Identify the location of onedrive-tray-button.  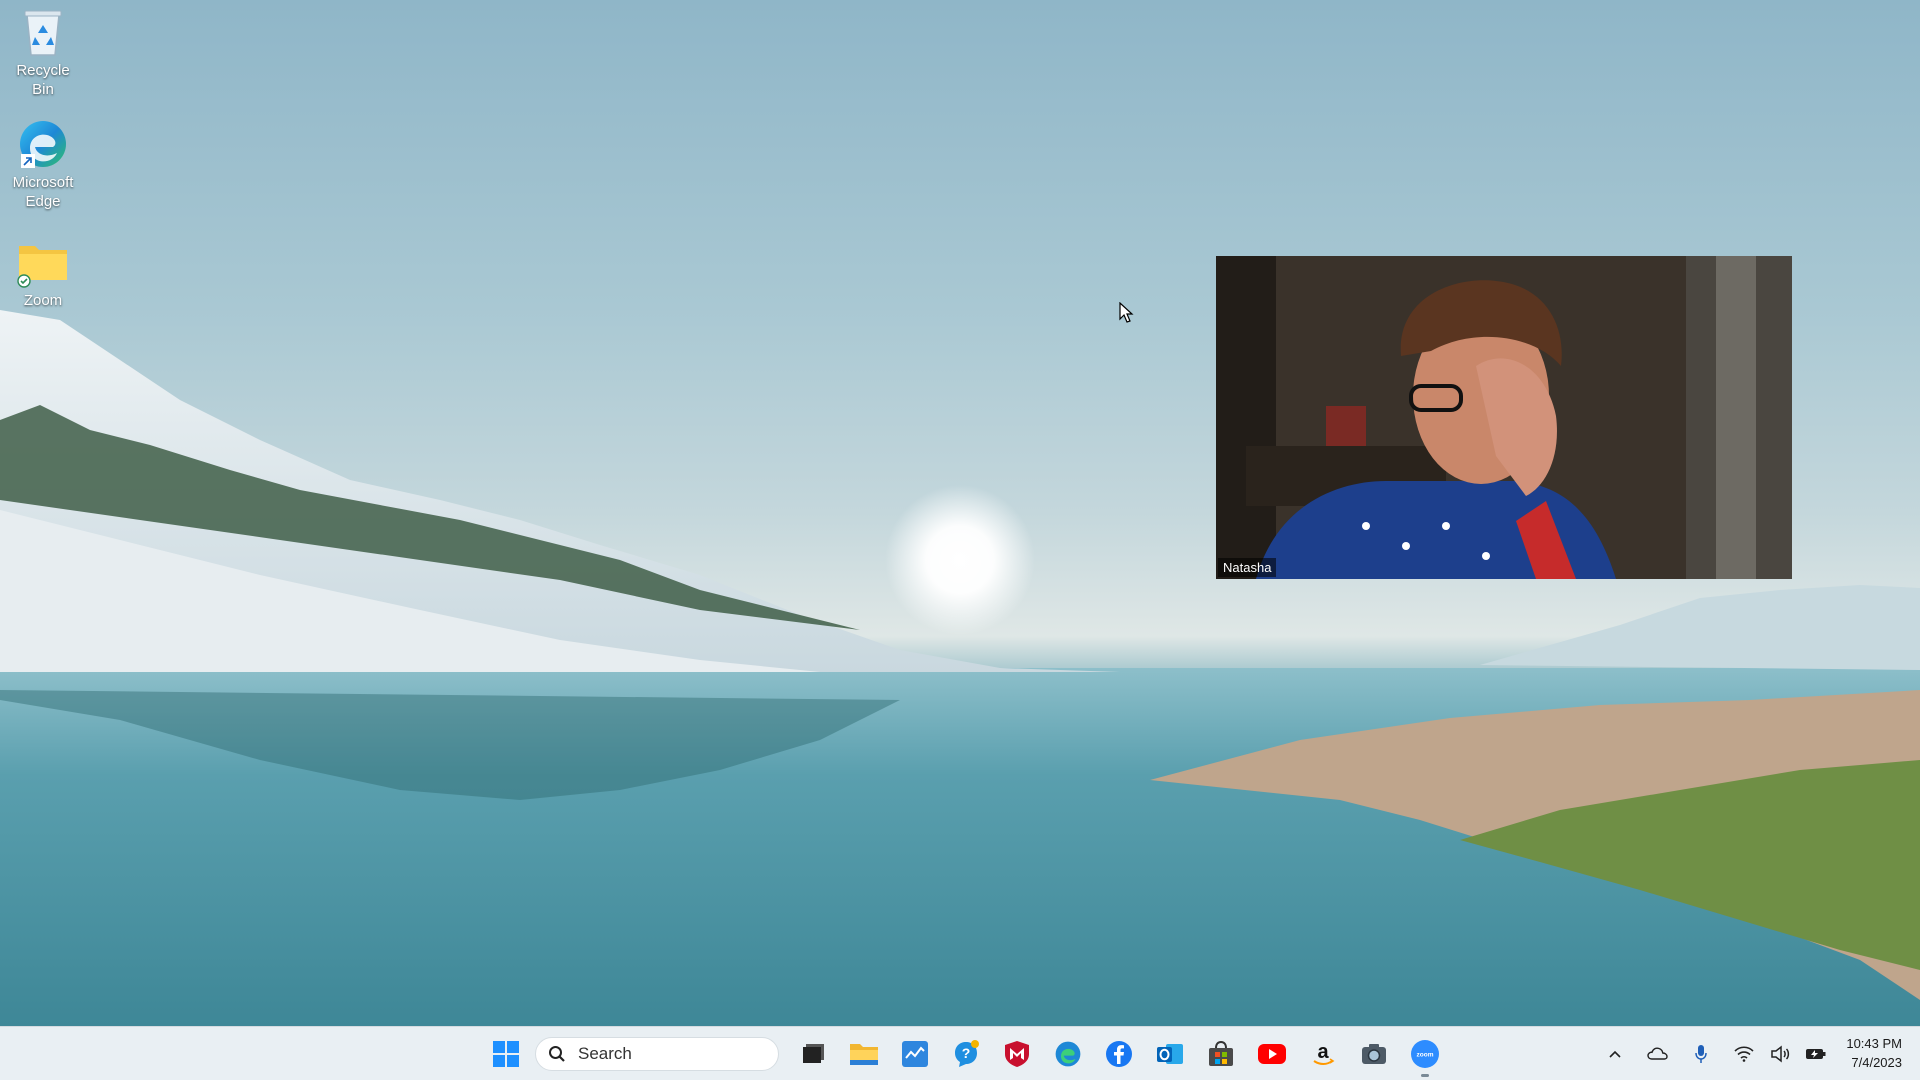
(1658, 1054).